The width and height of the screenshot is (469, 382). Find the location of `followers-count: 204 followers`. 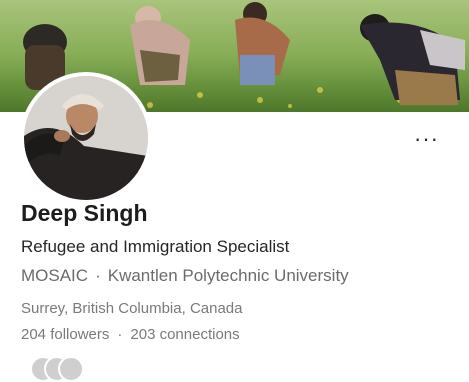

followers-count: 204 followers is located at coordinates (65, 334).